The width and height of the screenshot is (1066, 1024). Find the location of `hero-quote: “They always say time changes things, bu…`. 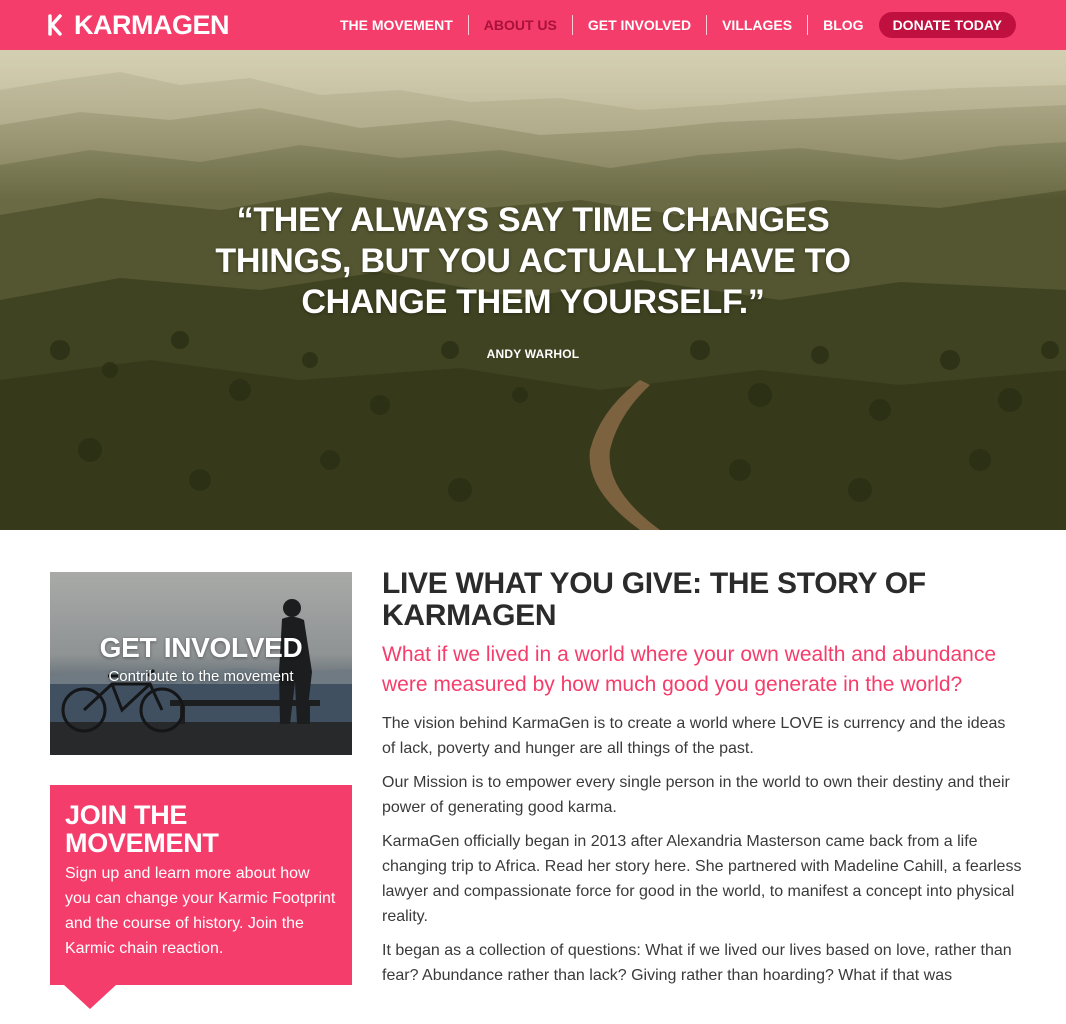

hero-quote: “They always say time changes things, bu… is located at coordinates (533, 261).